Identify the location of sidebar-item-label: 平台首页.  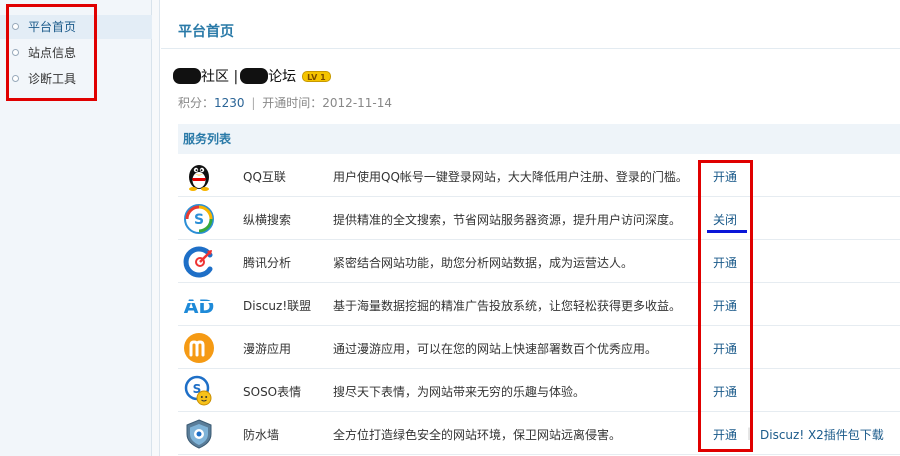
(52, 27).